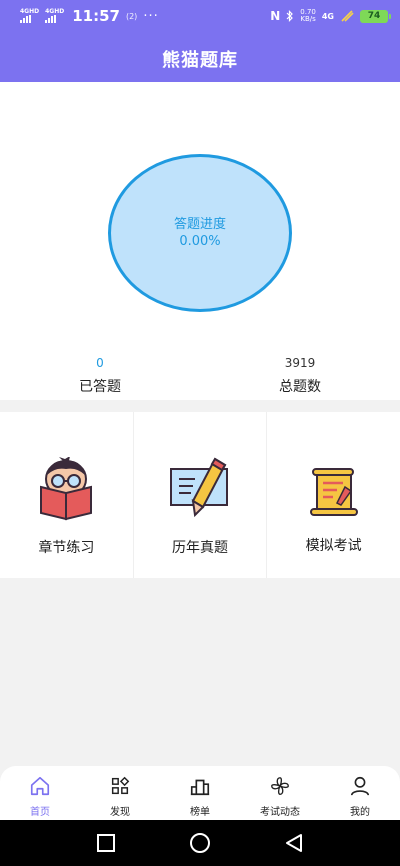 Image resolution: width=400 pixels, height=866 pixels. I want to click on mock-exam-label: 模拟考试, so click(333, 546).